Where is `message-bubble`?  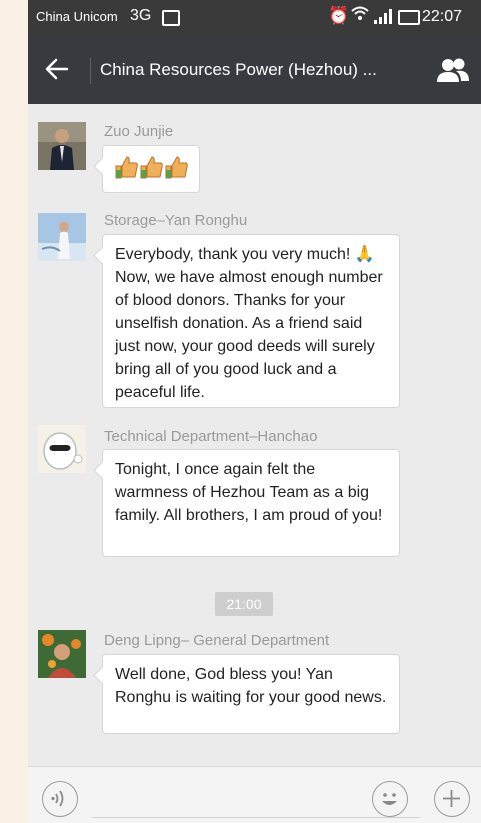 message-bubble is located at coordinates (151, 169).